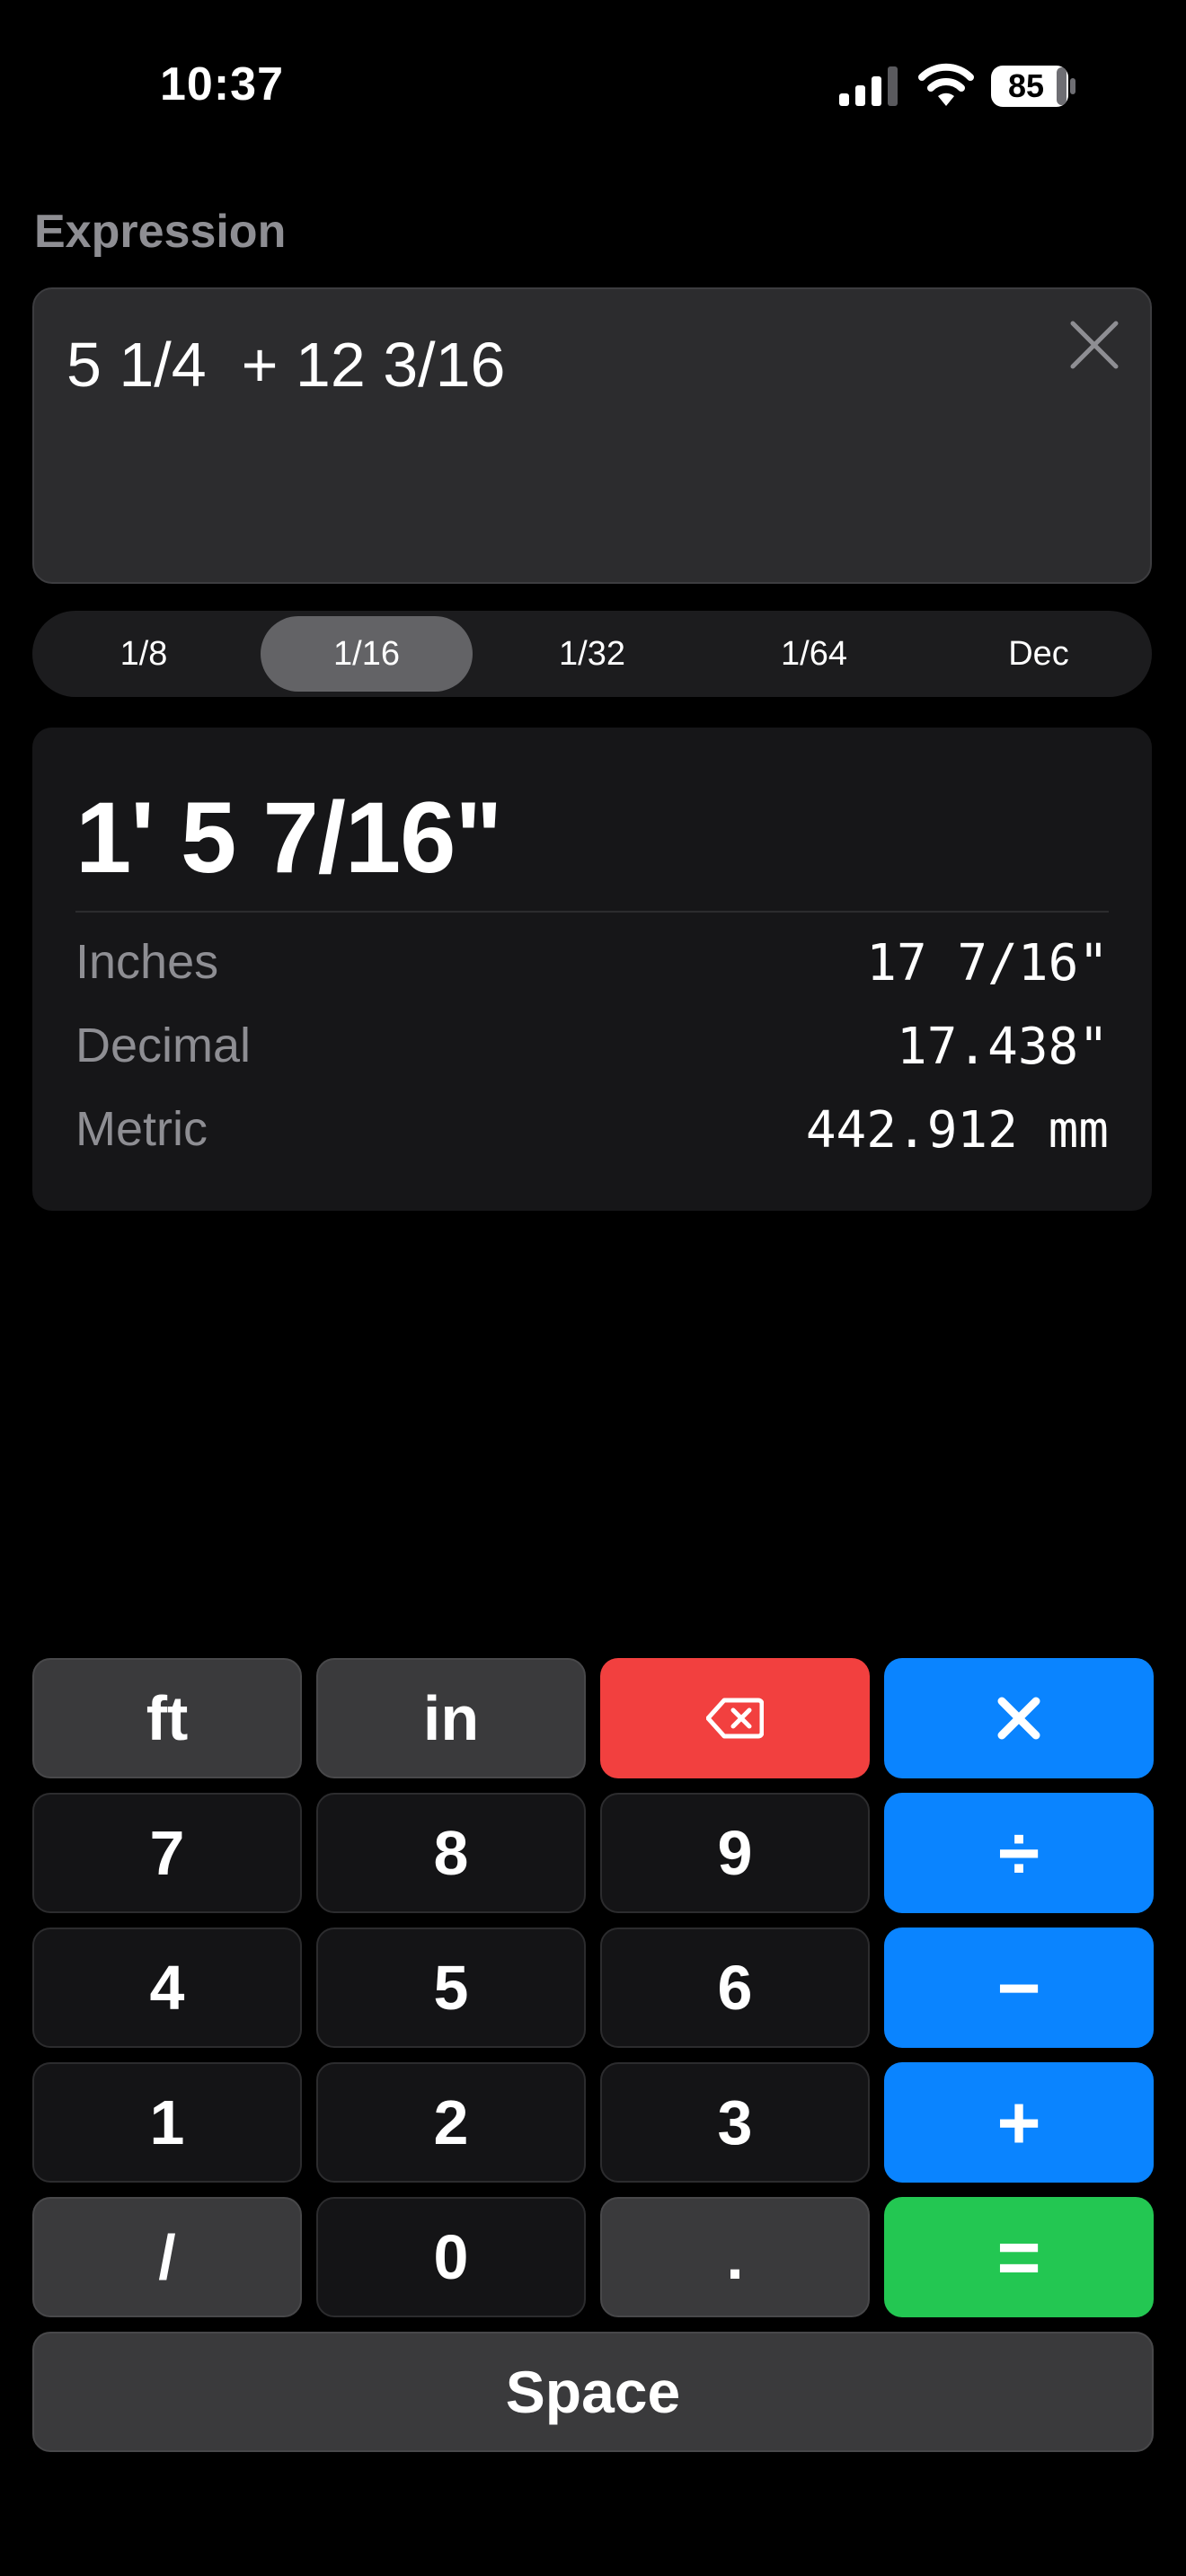 The height and width of the screenshot is (2576, 1186). I want to click on status-bar: 10:37 85, so click(593, 85).